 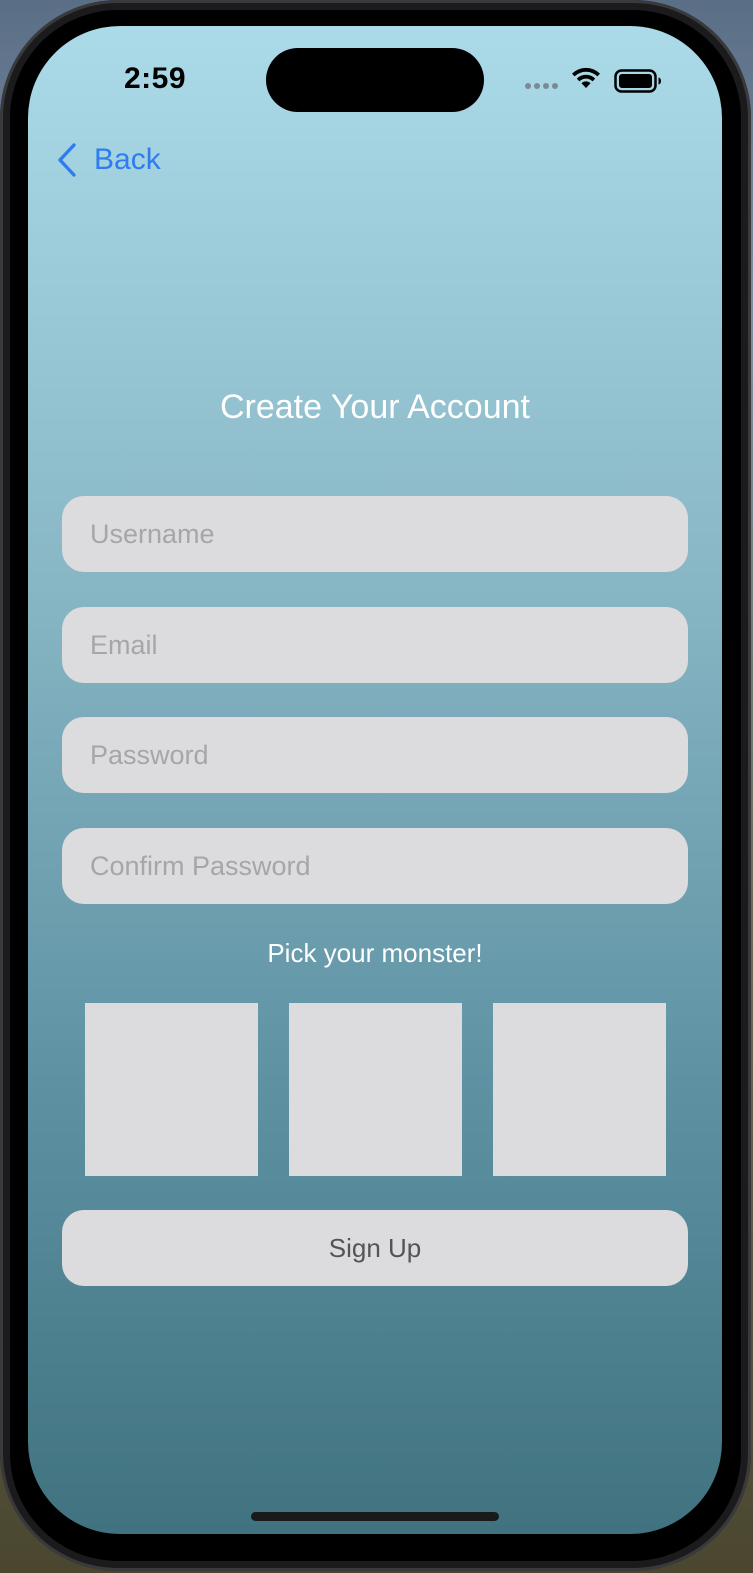 I want to click on home-indicator, so click(x=375, y=1516).